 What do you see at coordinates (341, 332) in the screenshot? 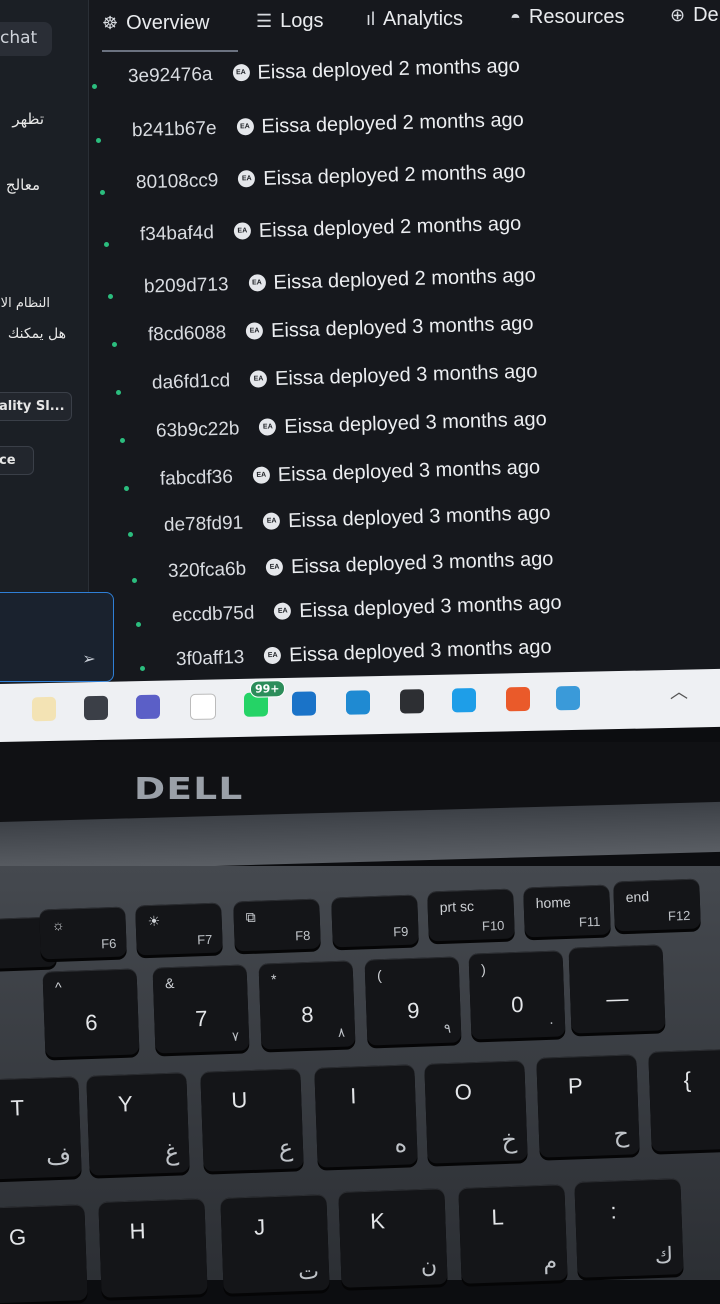
I see `deployment-row: f8cd6088 EA Eissa deployed 3 months ago` at bounding box center [341, 332].